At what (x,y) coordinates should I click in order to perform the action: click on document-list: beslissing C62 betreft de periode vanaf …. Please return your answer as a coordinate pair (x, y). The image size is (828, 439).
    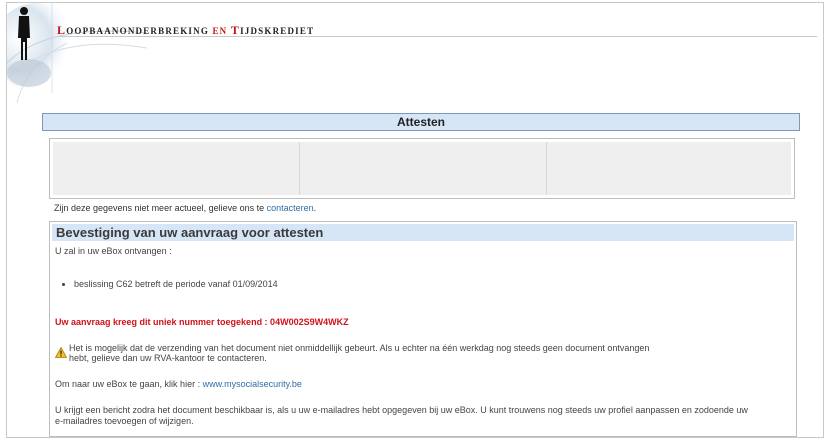
    Looking at the image, I should click on (169, 284).